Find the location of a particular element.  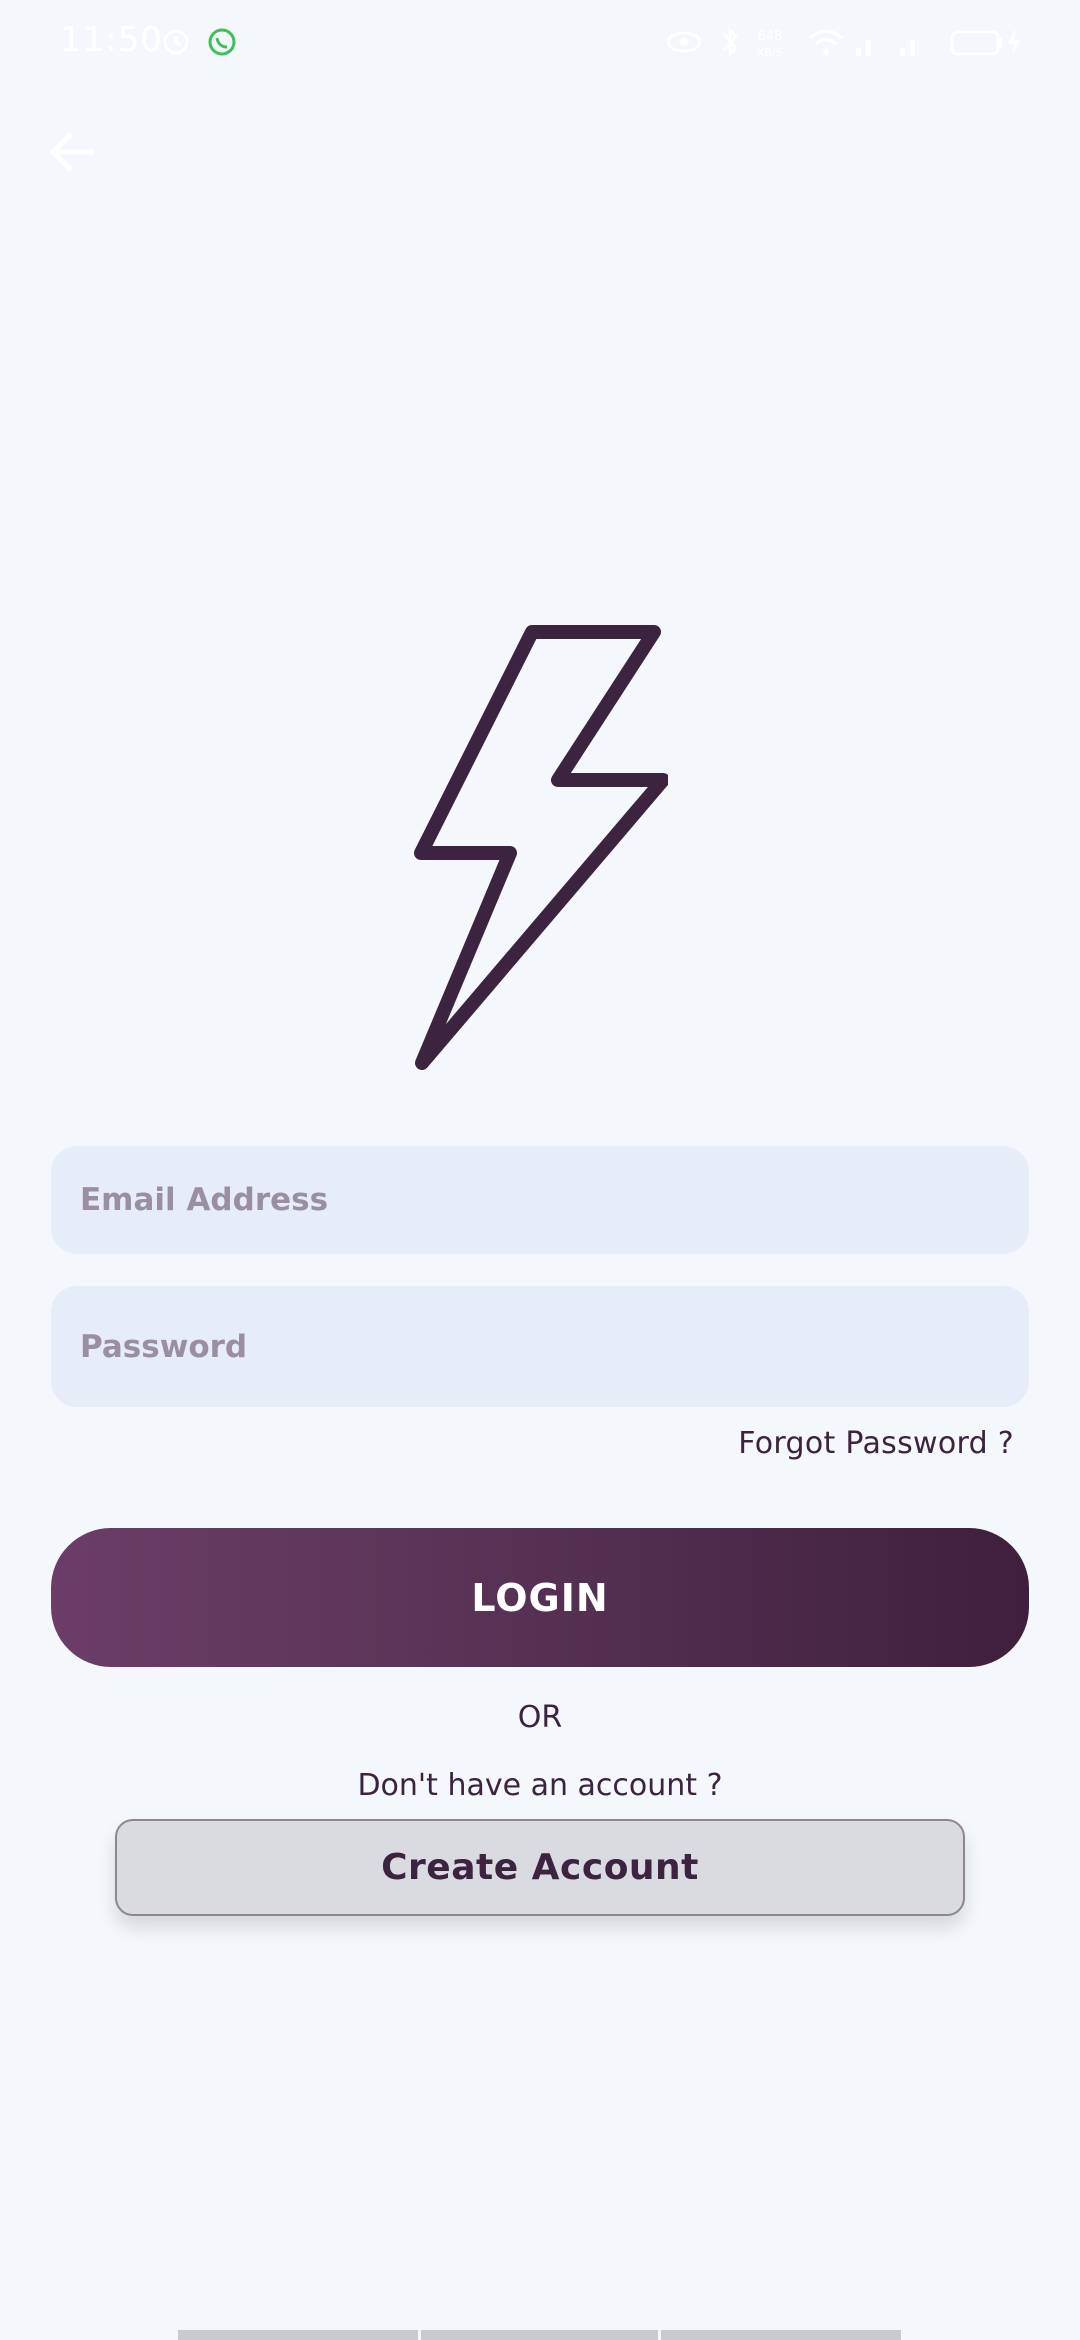

battery-icon is located at coordinates (976, 43).